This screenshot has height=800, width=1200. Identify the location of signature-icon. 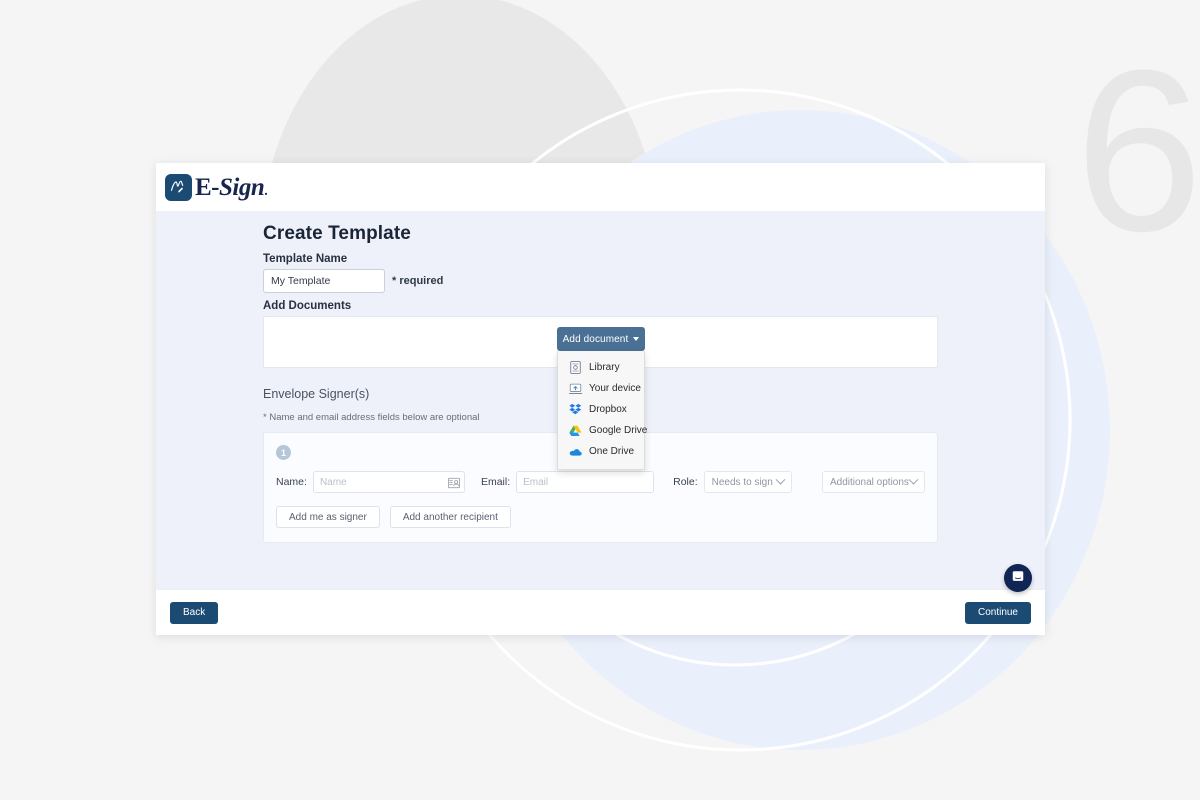
(178, 187).